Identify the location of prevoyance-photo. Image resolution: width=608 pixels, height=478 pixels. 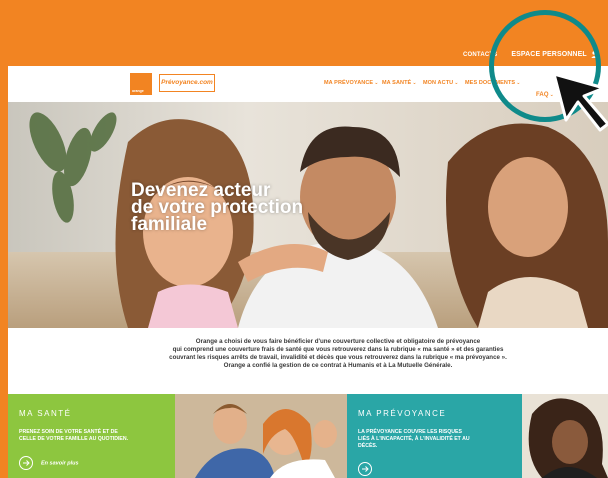
(565, 436).